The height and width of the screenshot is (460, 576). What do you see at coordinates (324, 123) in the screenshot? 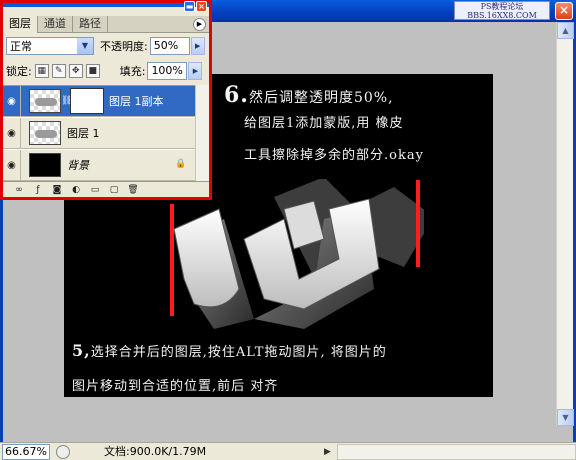
I see `step6-line2: 给图层1添加蒙版,用 橡皮` at bounding box center [324, 123].